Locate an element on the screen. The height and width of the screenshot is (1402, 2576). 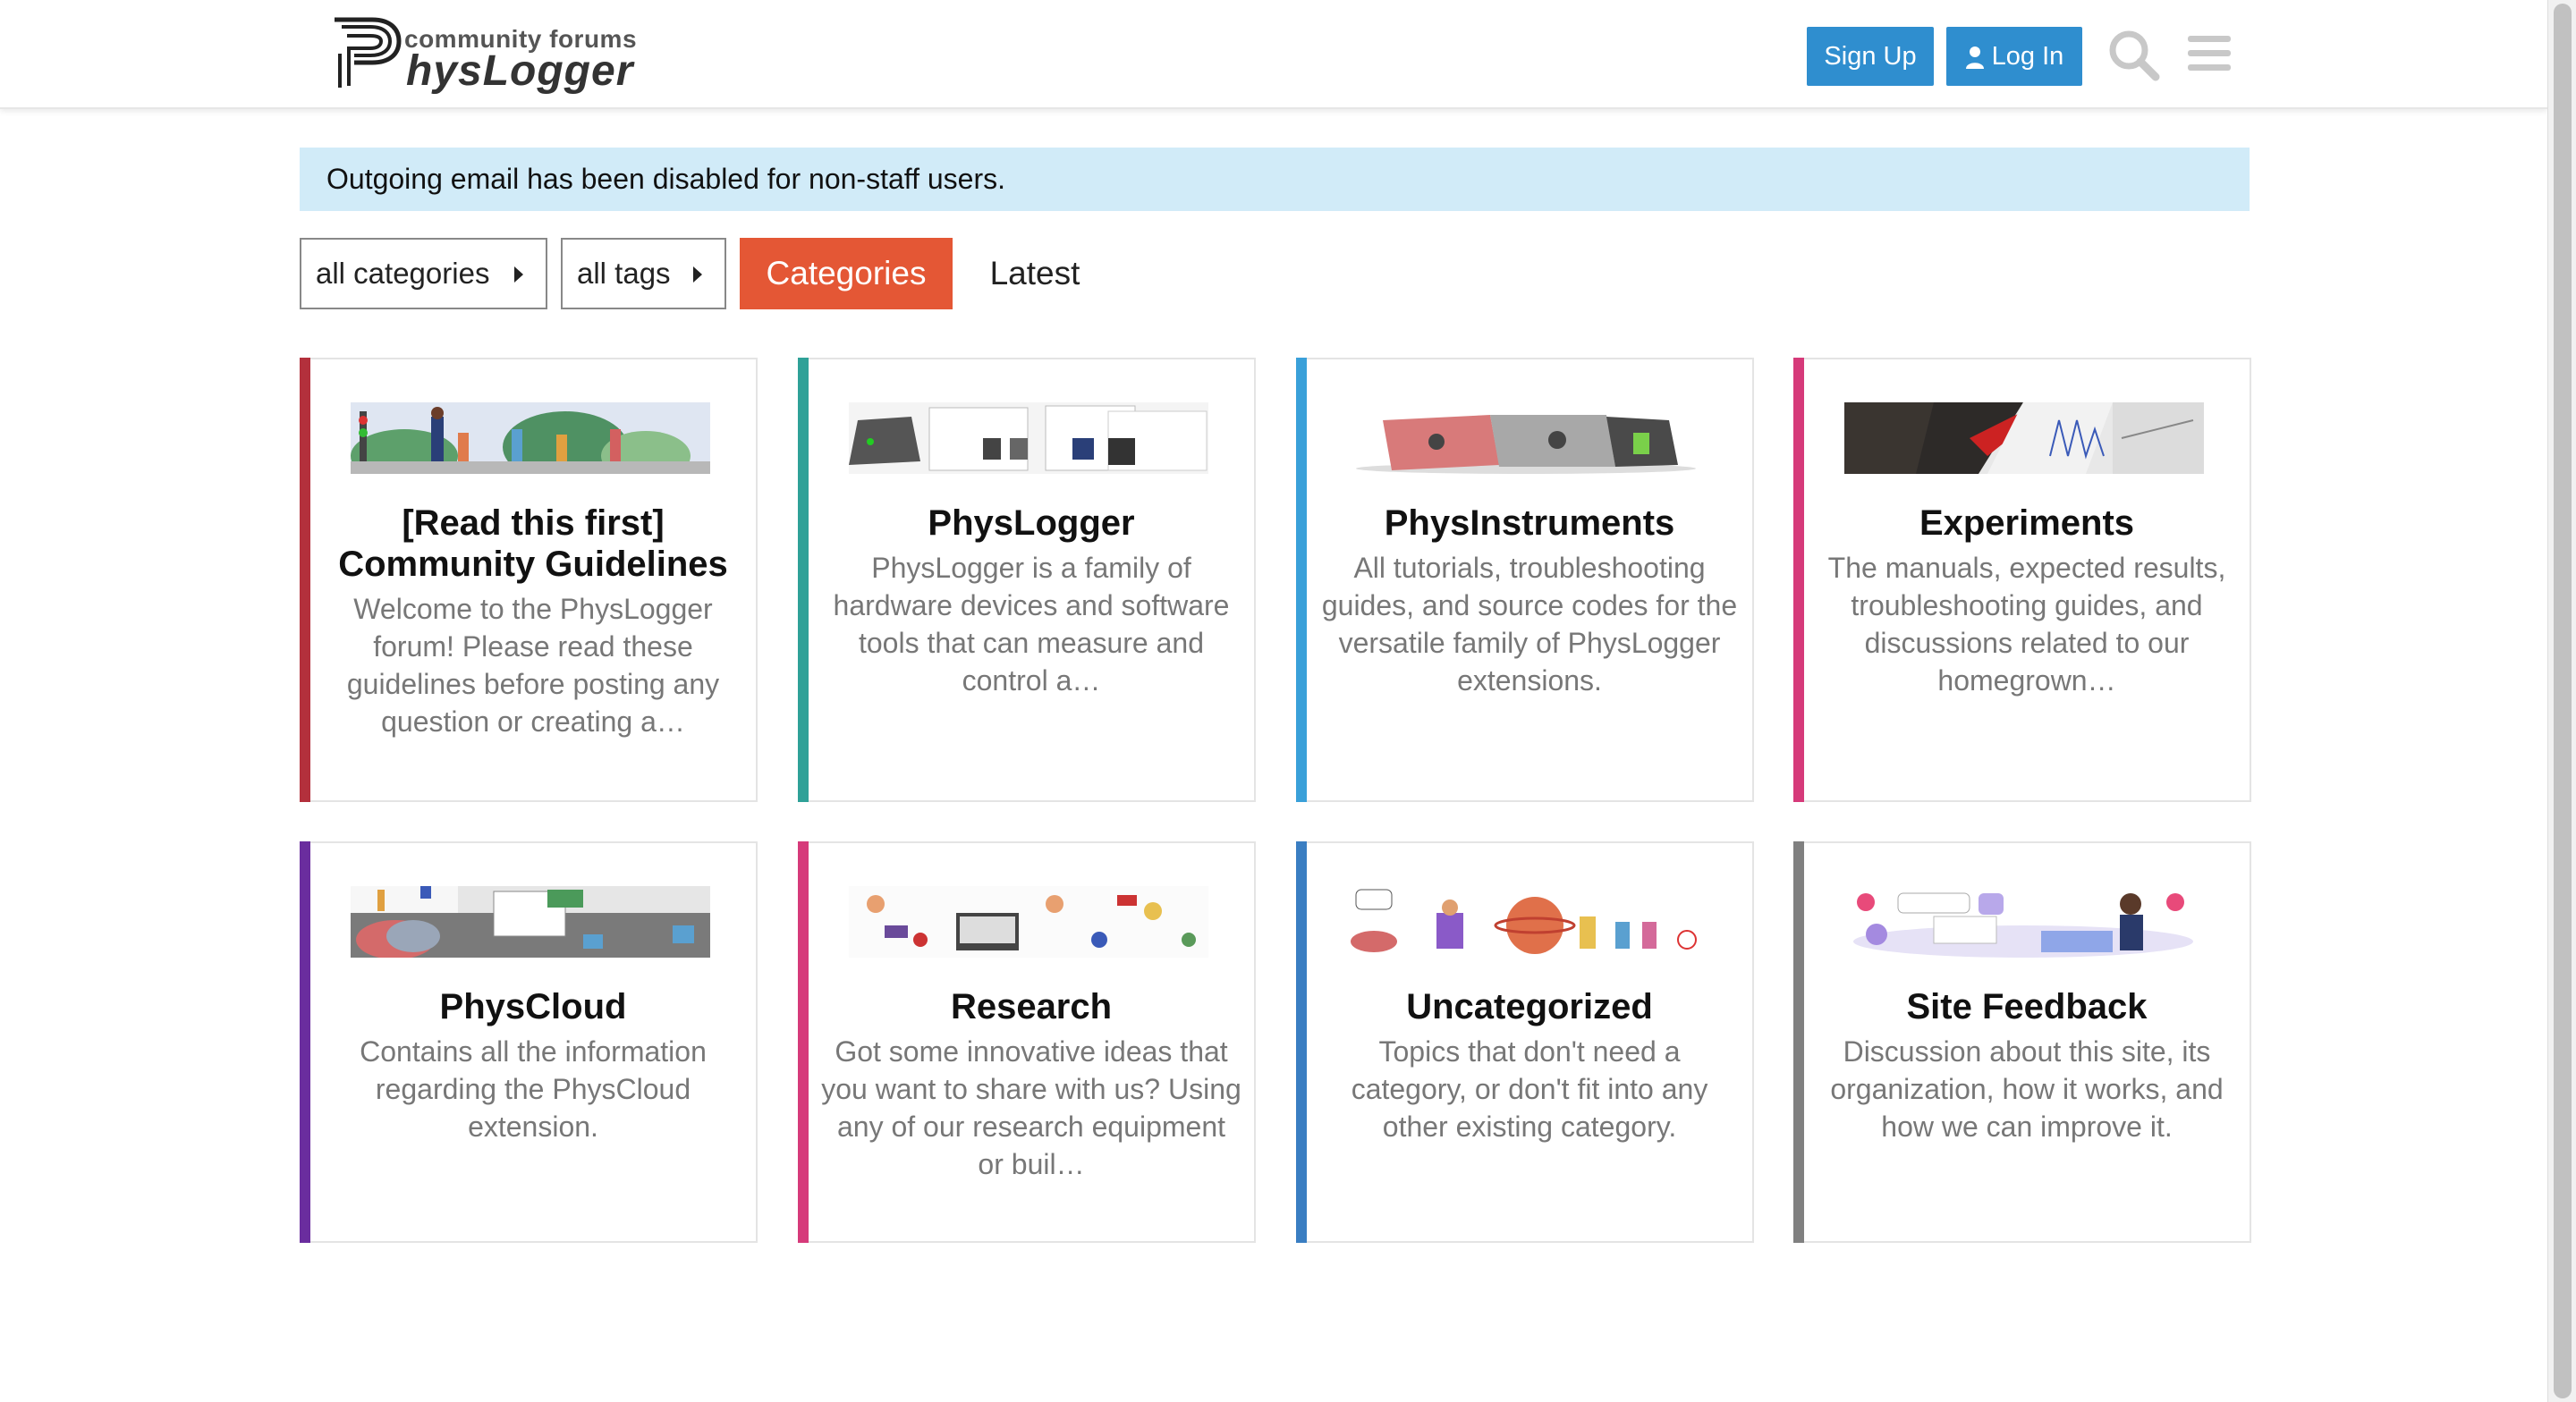
tab-latest: Latest is located at coordinates (1035, 273).